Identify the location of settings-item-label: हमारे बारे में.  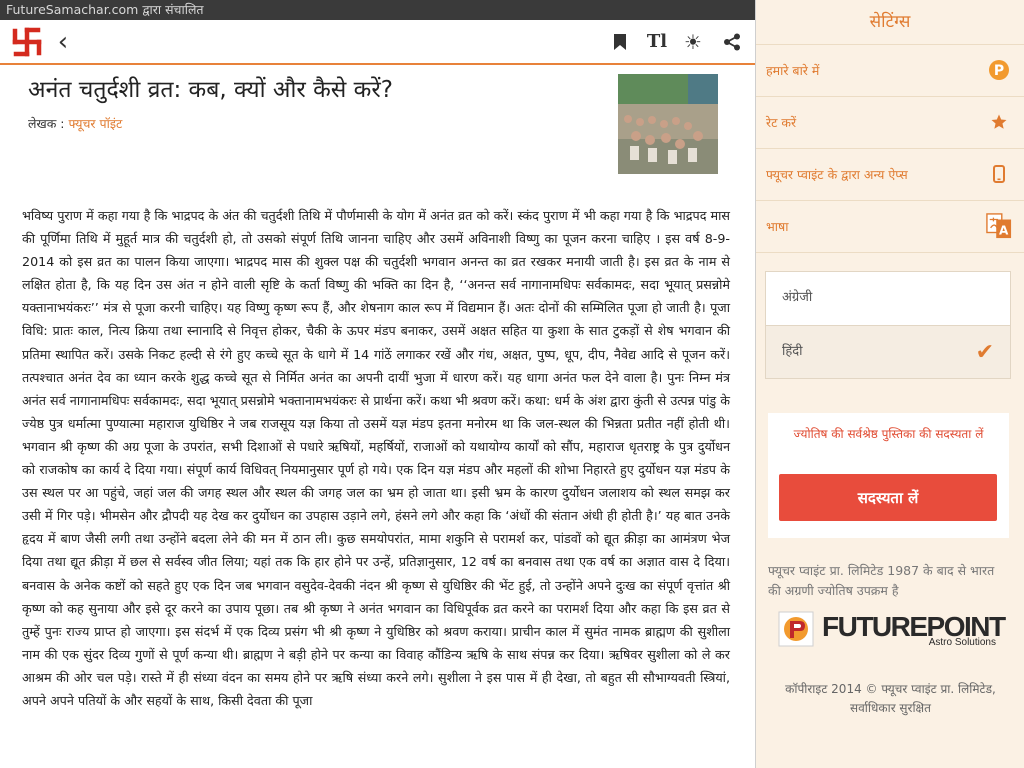
(793, 70).